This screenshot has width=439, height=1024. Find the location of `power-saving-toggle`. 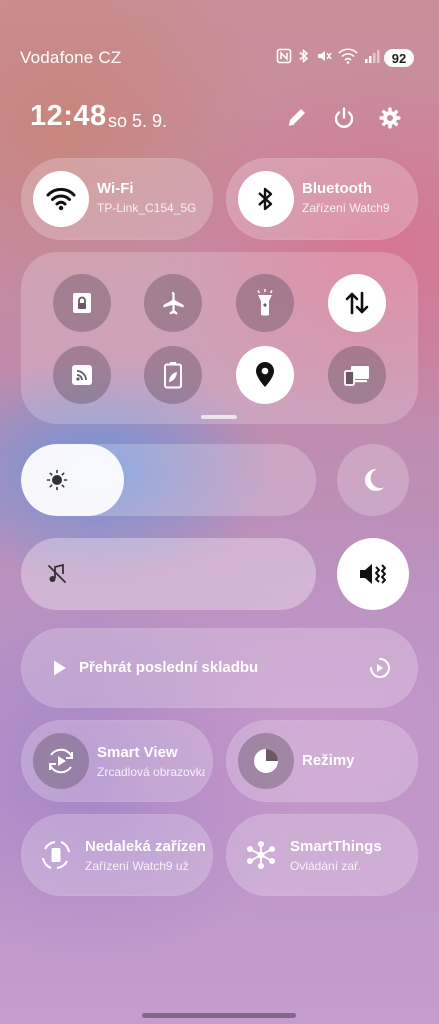

power-saving-toggle is located at coordinates (173, 375).